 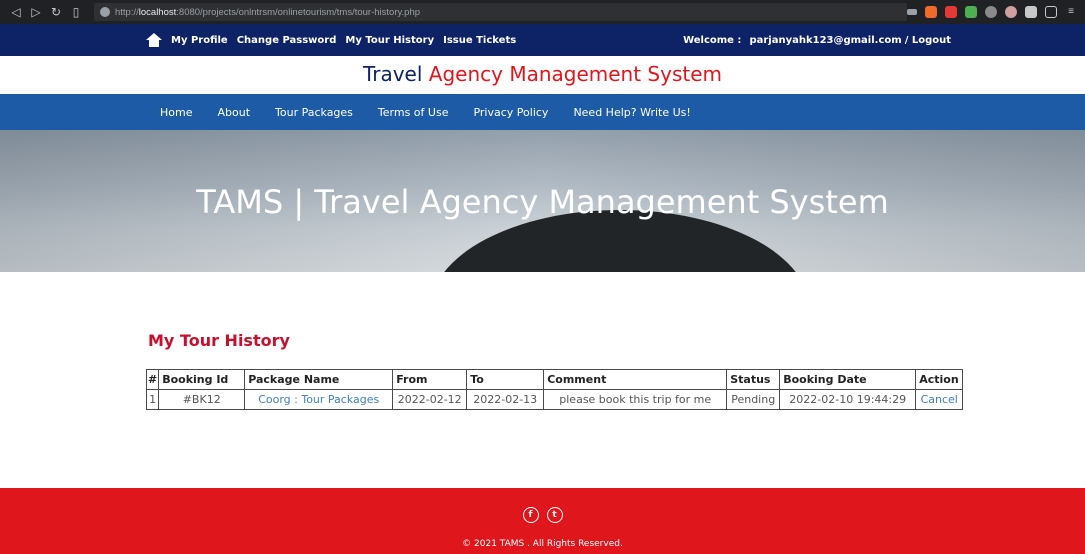 I want to click on nav-privacy-policy: Privacy Policy, so click(x=510, y=112).